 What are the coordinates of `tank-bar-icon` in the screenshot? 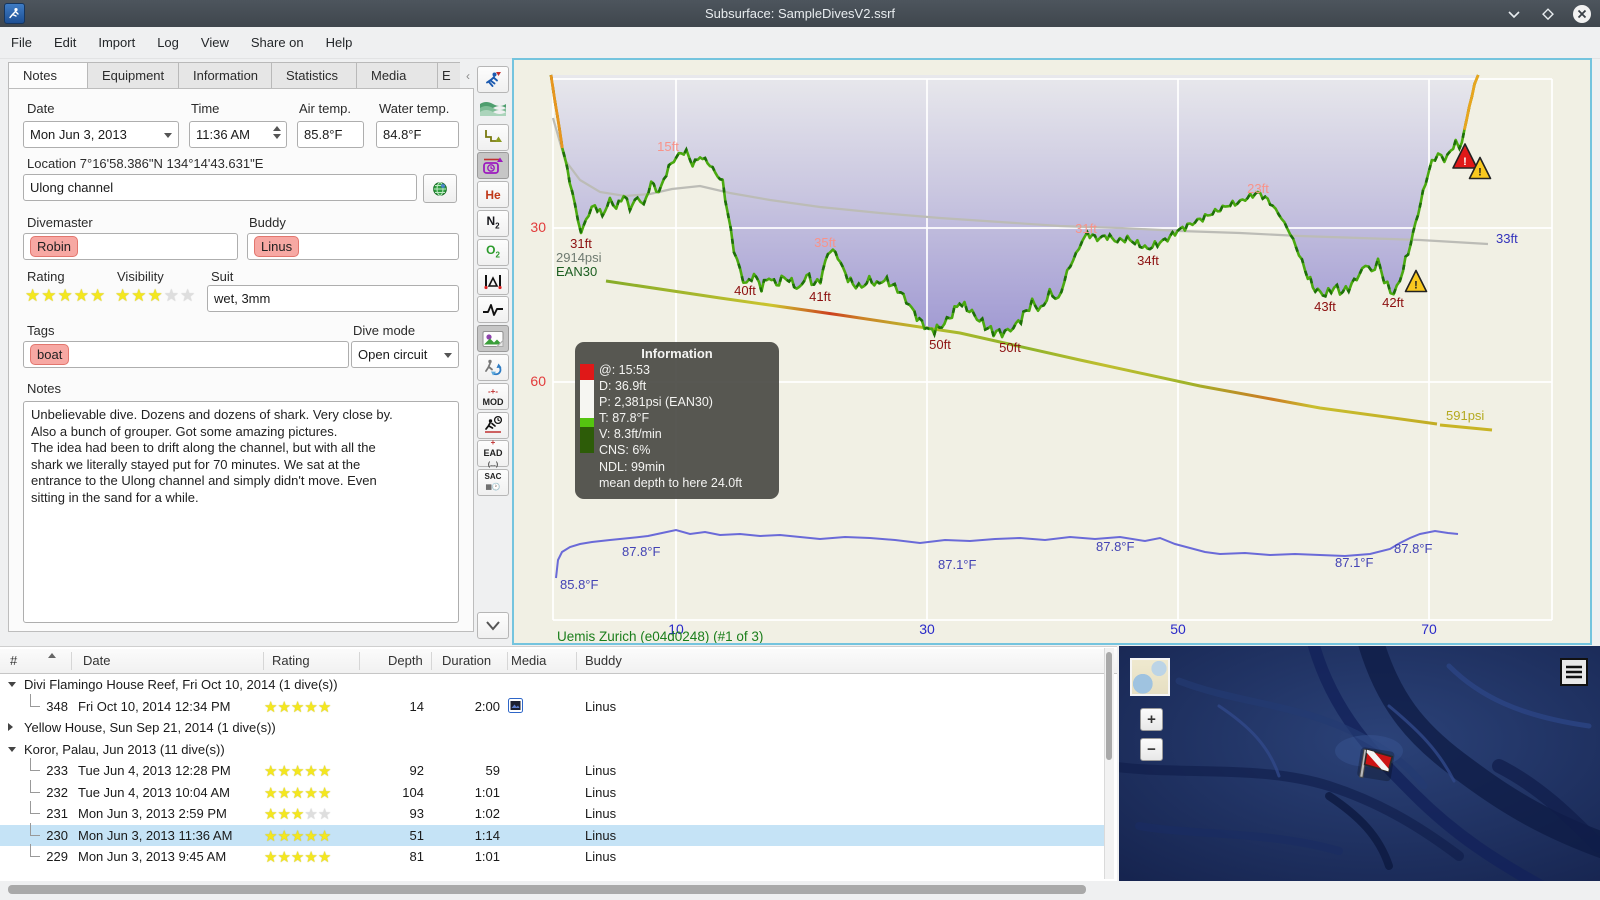 It's located at (493, 166).